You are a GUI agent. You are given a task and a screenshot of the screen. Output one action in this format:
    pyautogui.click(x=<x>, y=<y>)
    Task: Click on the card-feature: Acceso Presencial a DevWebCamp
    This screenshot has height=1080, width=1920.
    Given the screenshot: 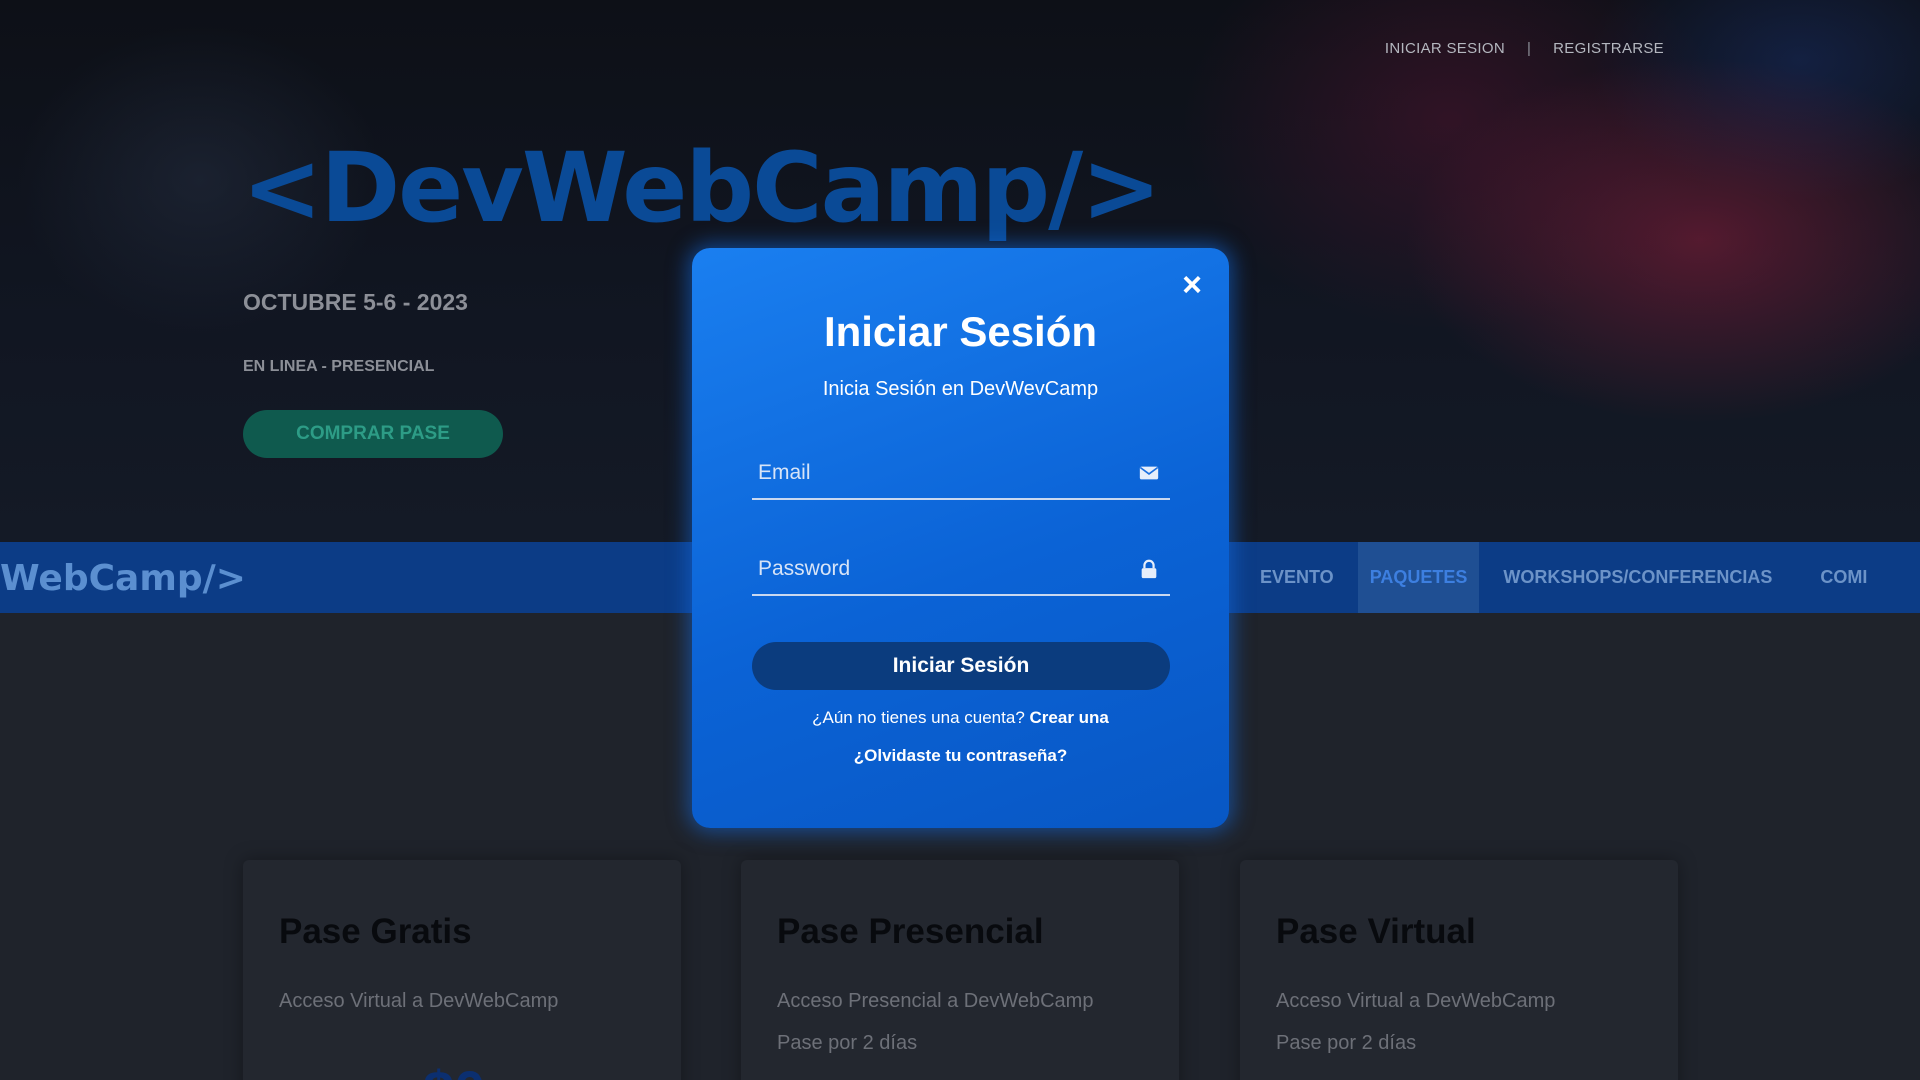 What is the action you would take?
    pyautogui.click(x=935, y=1001)
    